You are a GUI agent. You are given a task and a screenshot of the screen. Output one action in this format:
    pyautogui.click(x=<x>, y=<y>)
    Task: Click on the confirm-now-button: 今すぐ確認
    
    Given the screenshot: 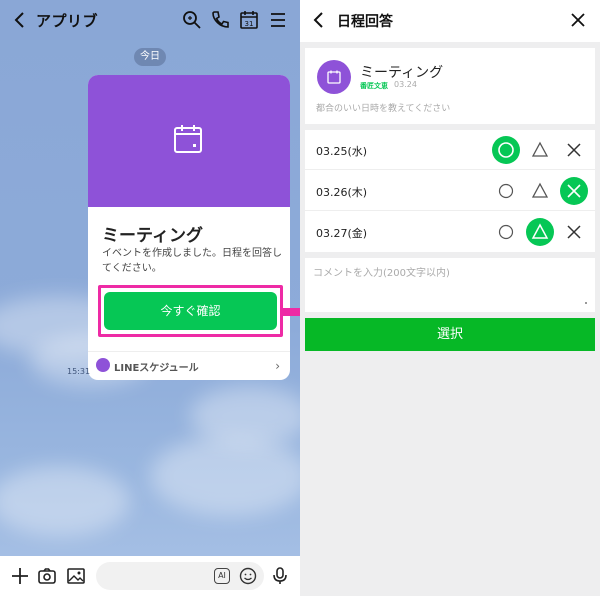 What is the action you would take?
    pyautogui.click(x=190, y=311)
    